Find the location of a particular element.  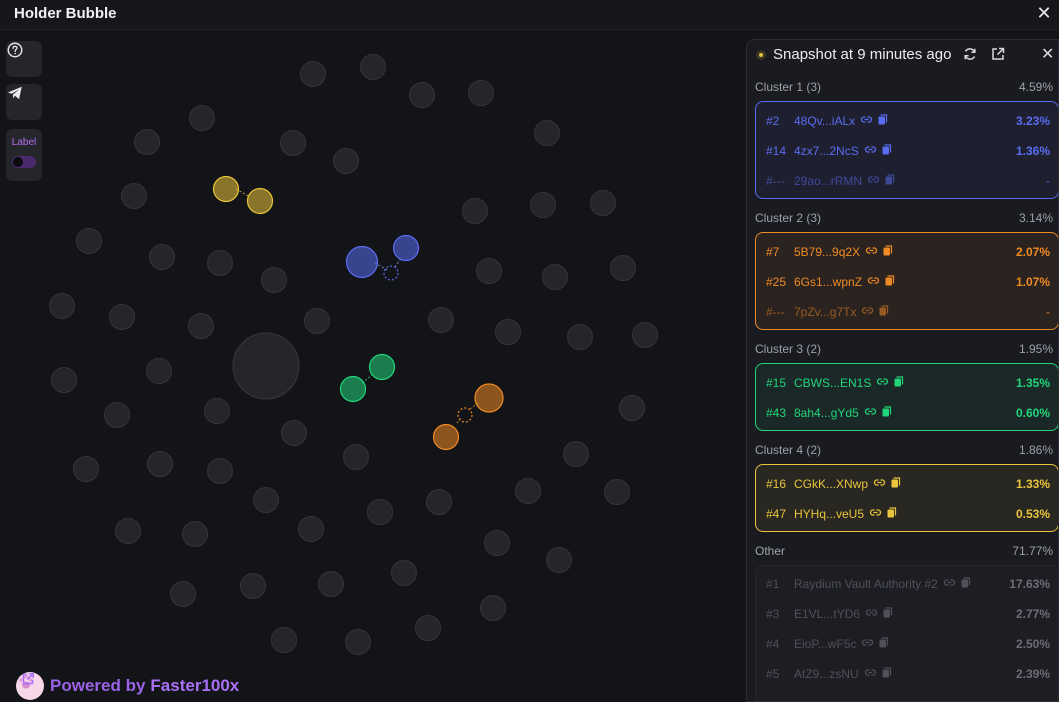

help-button is located at coordinates (24, 59).